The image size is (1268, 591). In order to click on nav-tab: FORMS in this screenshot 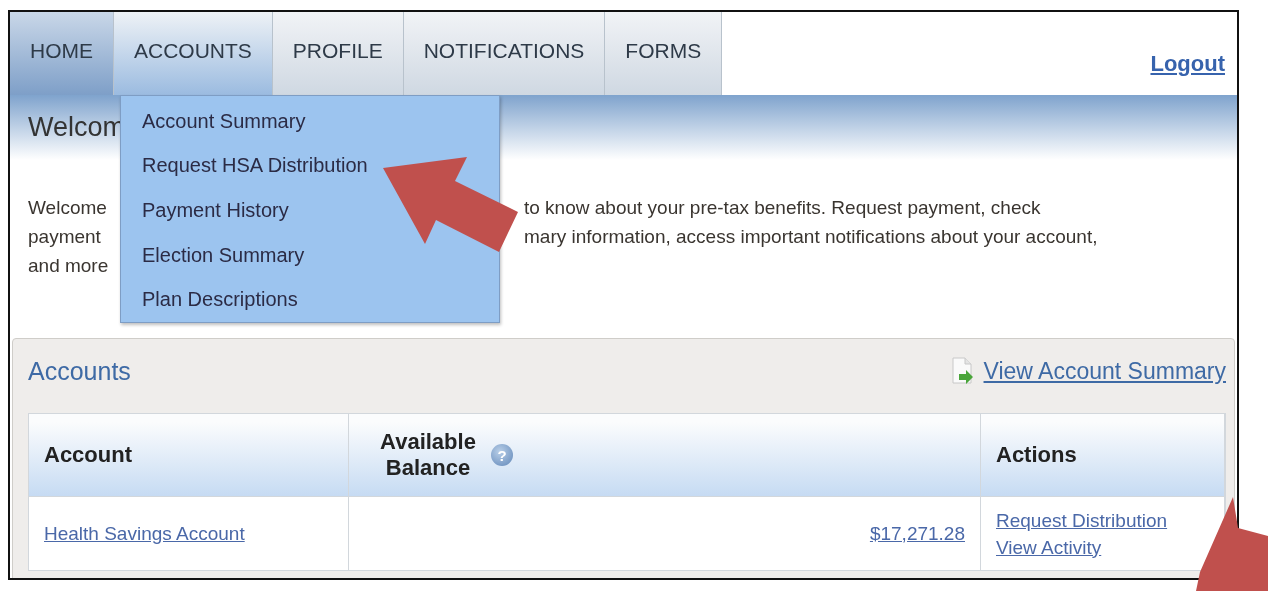, I will do `click(664, 53)`.